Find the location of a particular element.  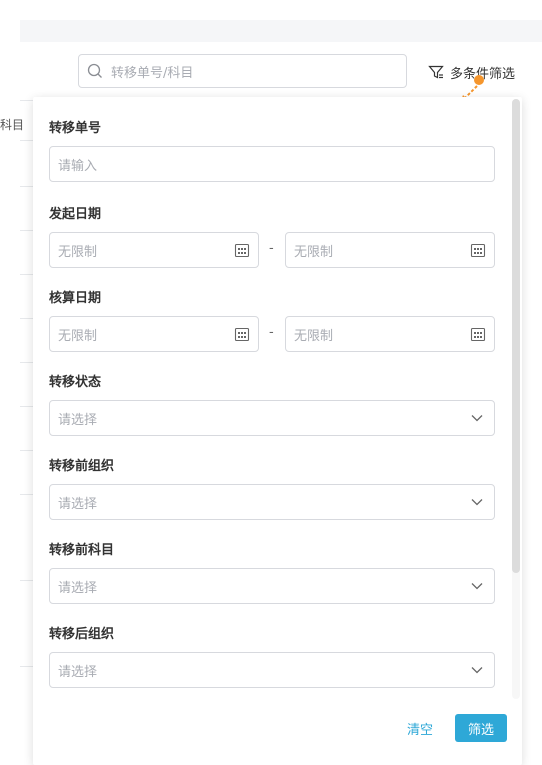

label-accounting-date: 核算日期 is located at coordinates (75, 298).